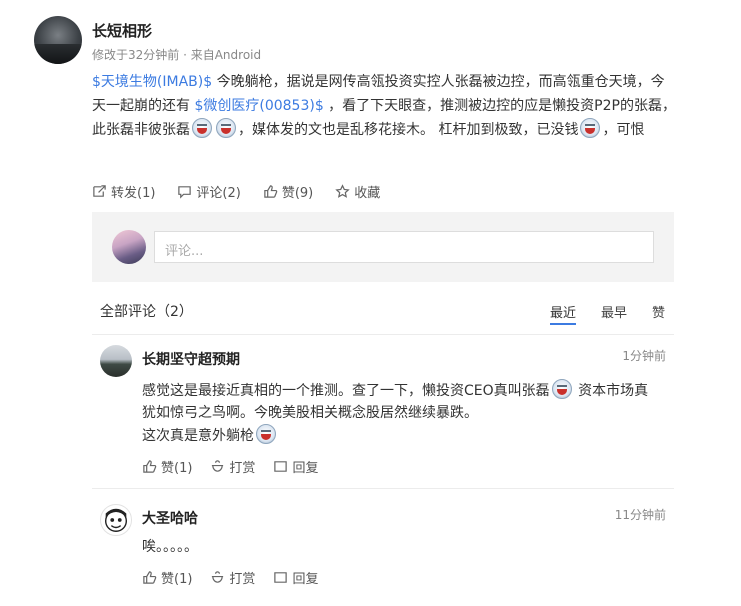 The width and height of the screenshot is (741, 606). I want to click on favorite-label: 收藏, so click(367, 193).